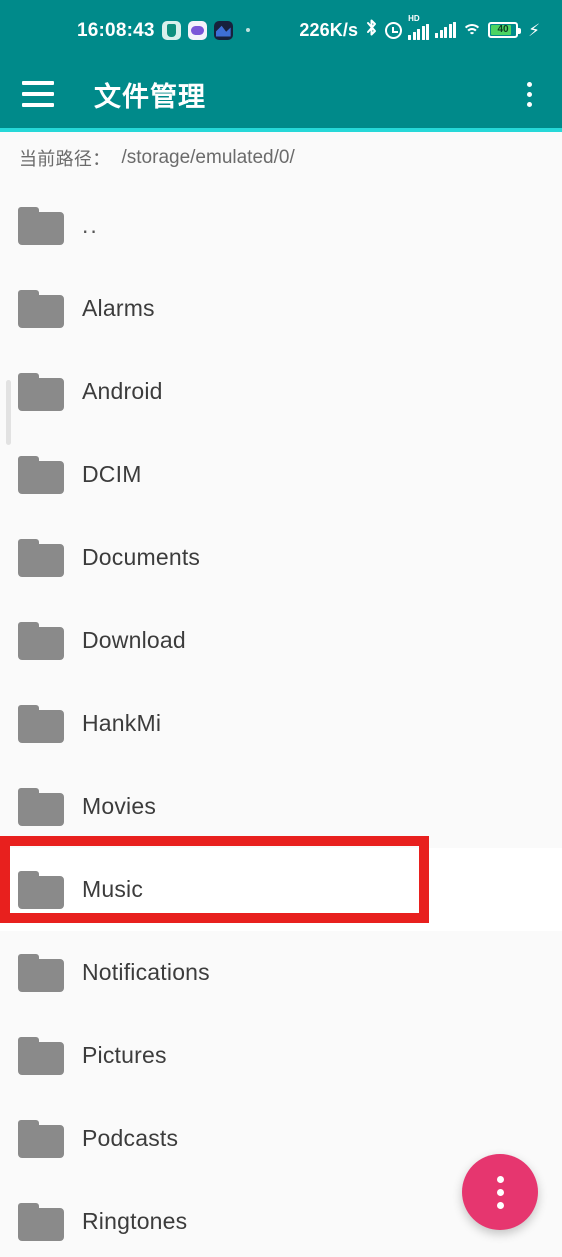 The image size is (562, 1257). What do you see at coordinates (472, 30) in the screenshot?
I see `wifi-icon` at bounding box center [472, 30].